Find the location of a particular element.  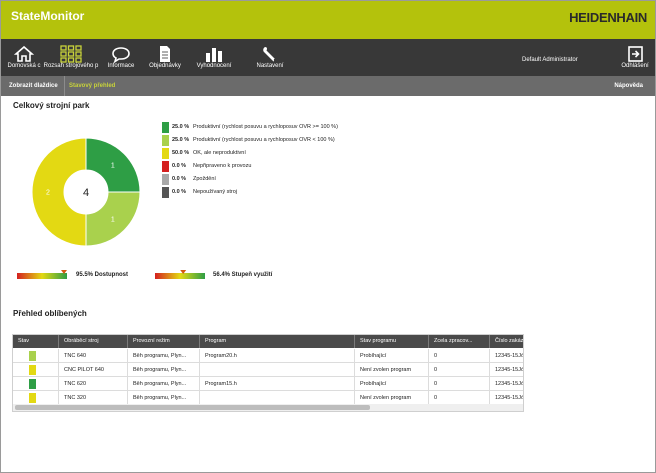

home-icon is located at coordinates (24, 53).